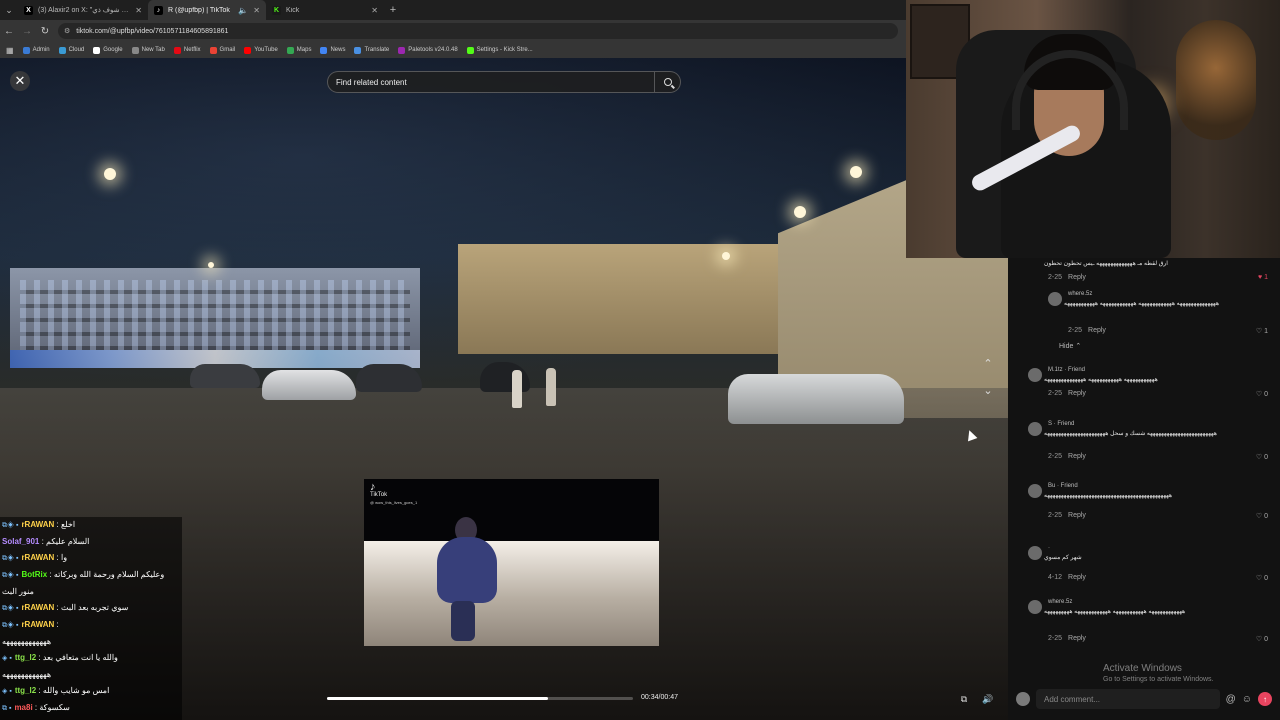 The height and width of the screenshot is (720, 1280). I want to click on back-icon: ←, so click(9, 31).